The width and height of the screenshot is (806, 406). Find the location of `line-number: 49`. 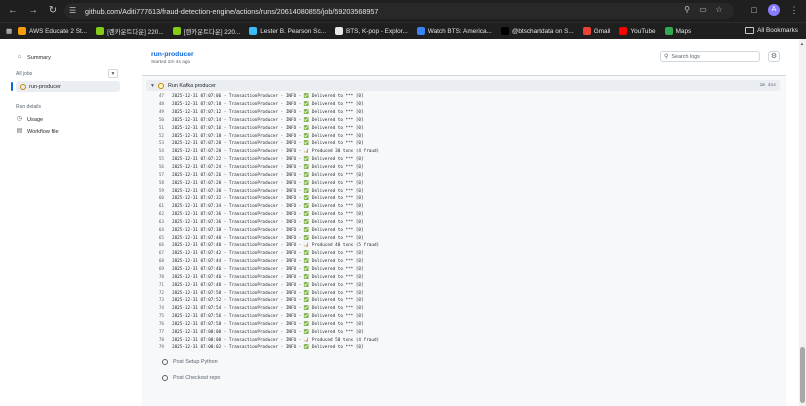

line-number: 49 is located at coordinates (157, 112).